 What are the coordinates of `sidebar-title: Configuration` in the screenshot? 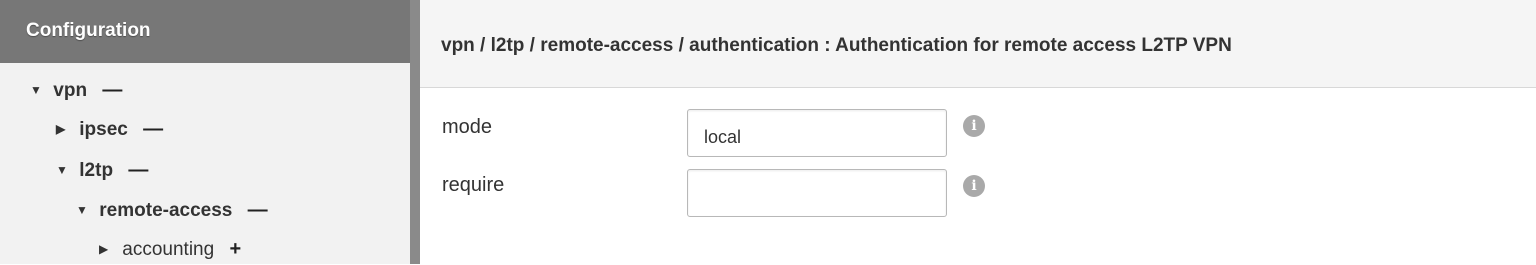 It's located at (205, 31).